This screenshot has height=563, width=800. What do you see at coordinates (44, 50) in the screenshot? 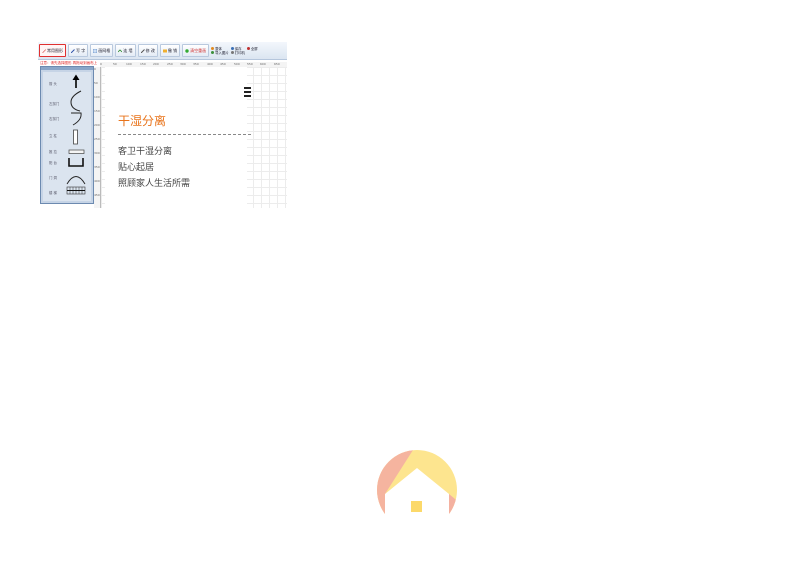
I see `pencil-icon` at bounding box center [44, 50].